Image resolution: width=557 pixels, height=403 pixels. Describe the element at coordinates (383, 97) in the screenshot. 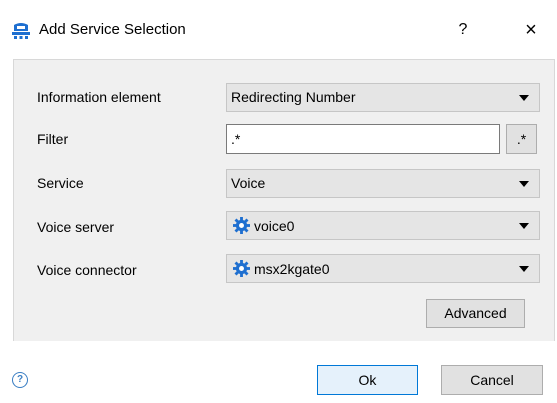

I see `information-element-select: Redirecting Number` at that location.